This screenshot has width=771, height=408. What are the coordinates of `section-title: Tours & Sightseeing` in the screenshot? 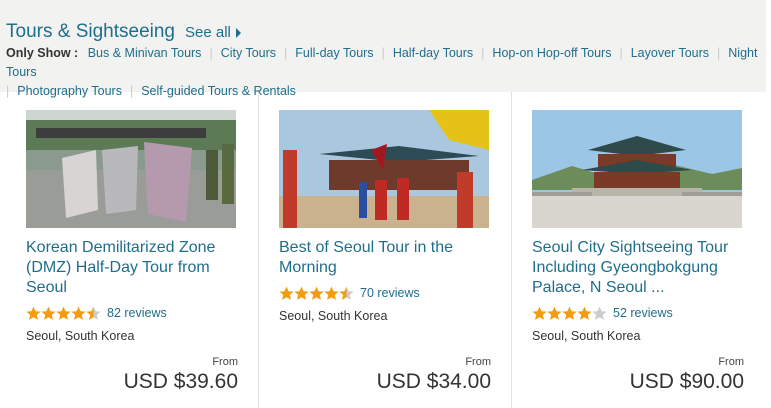 It's located at (90, 31).